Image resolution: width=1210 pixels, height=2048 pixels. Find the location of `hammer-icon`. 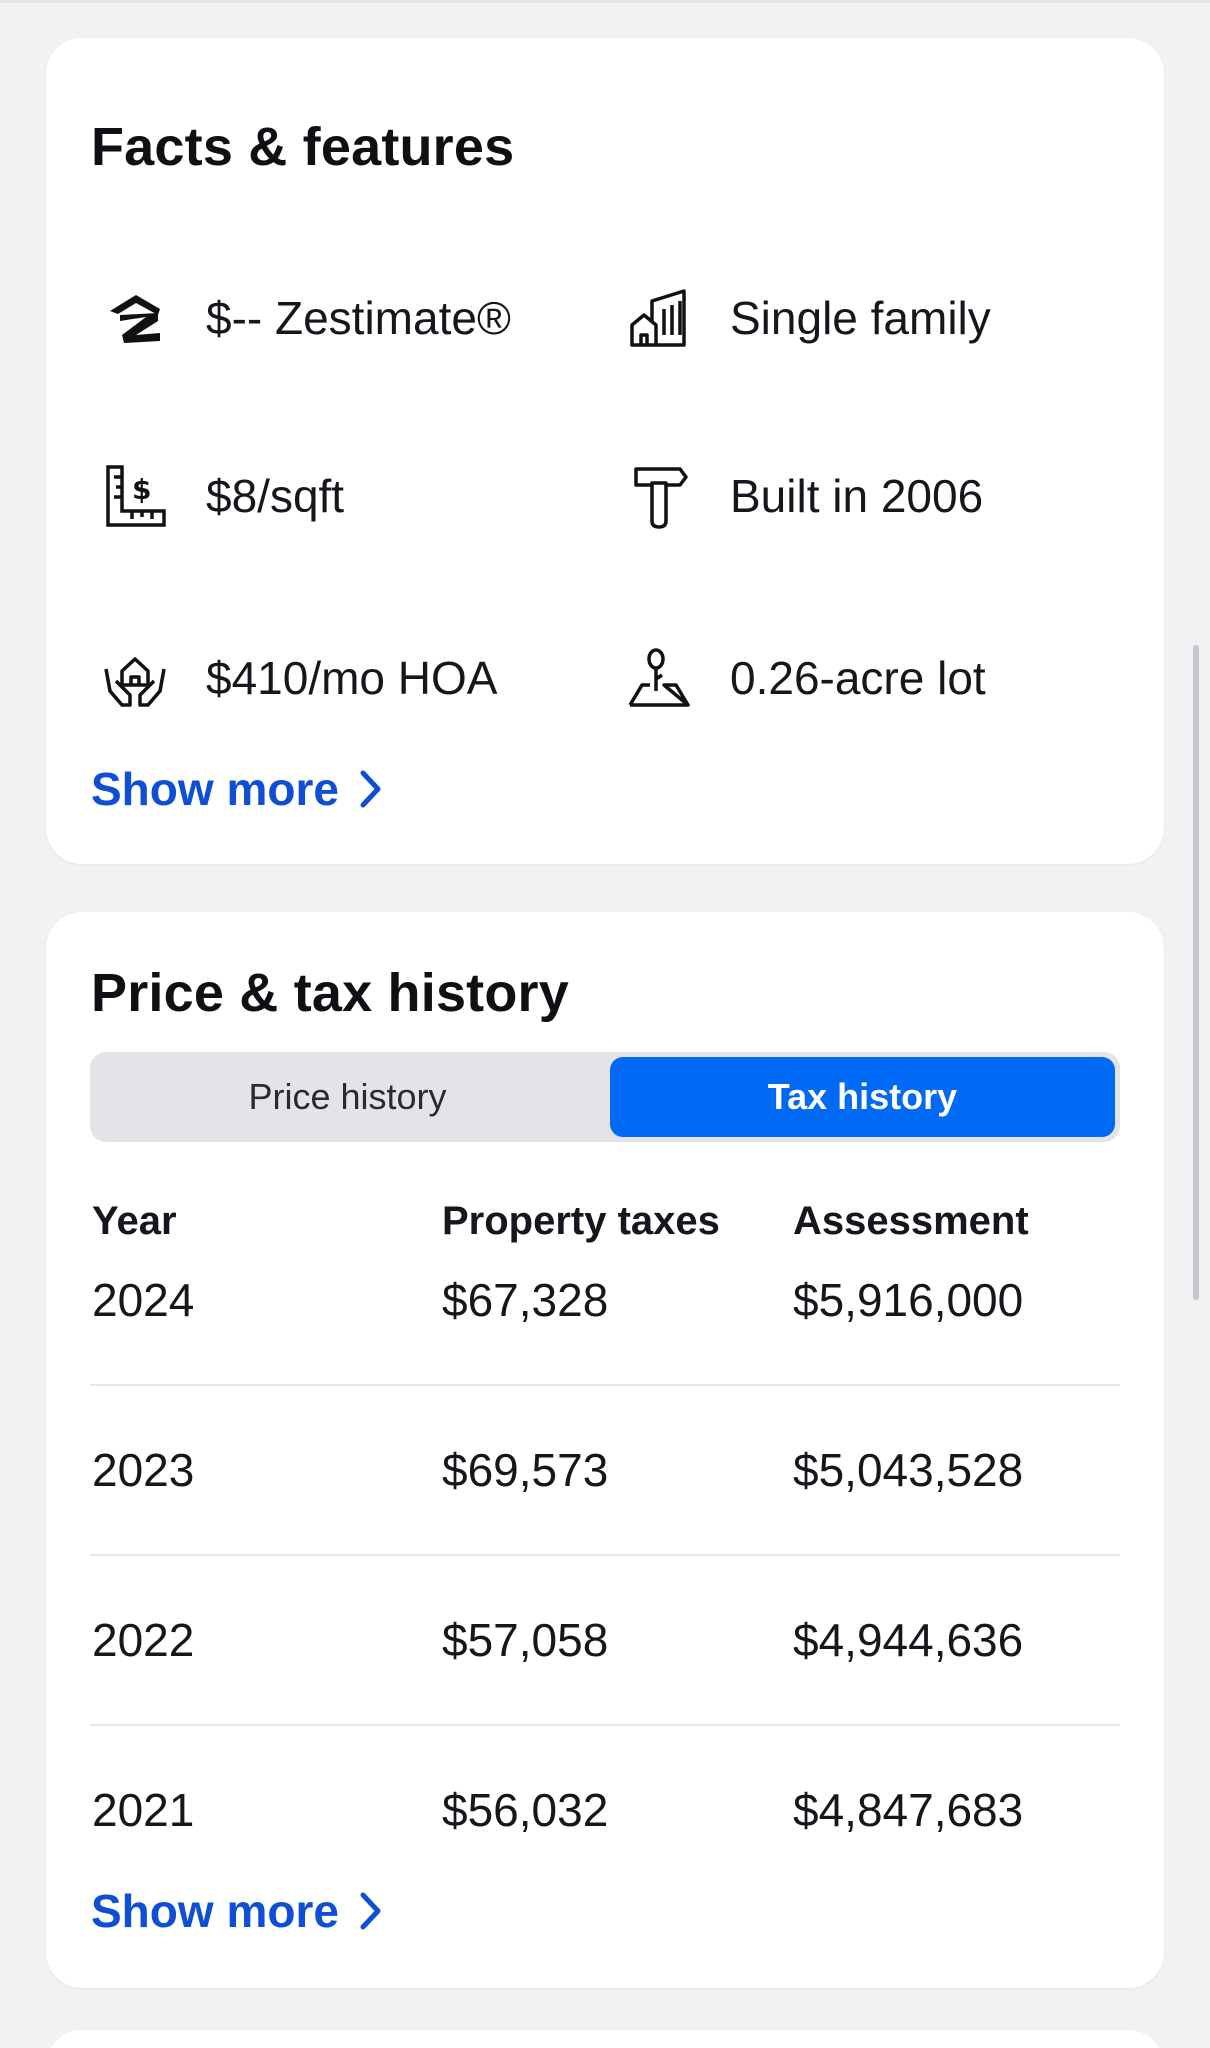

hammer-icon is located at coordinates (661, 498).